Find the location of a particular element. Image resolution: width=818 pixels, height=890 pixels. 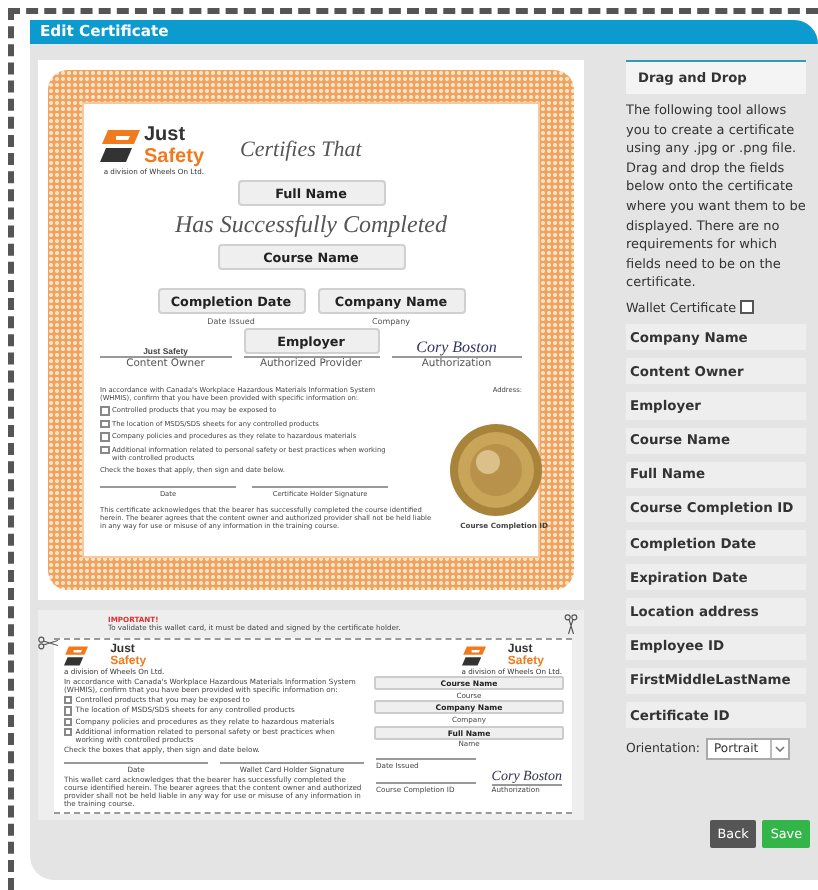

caret-icon is located at coordinates (779, 749).